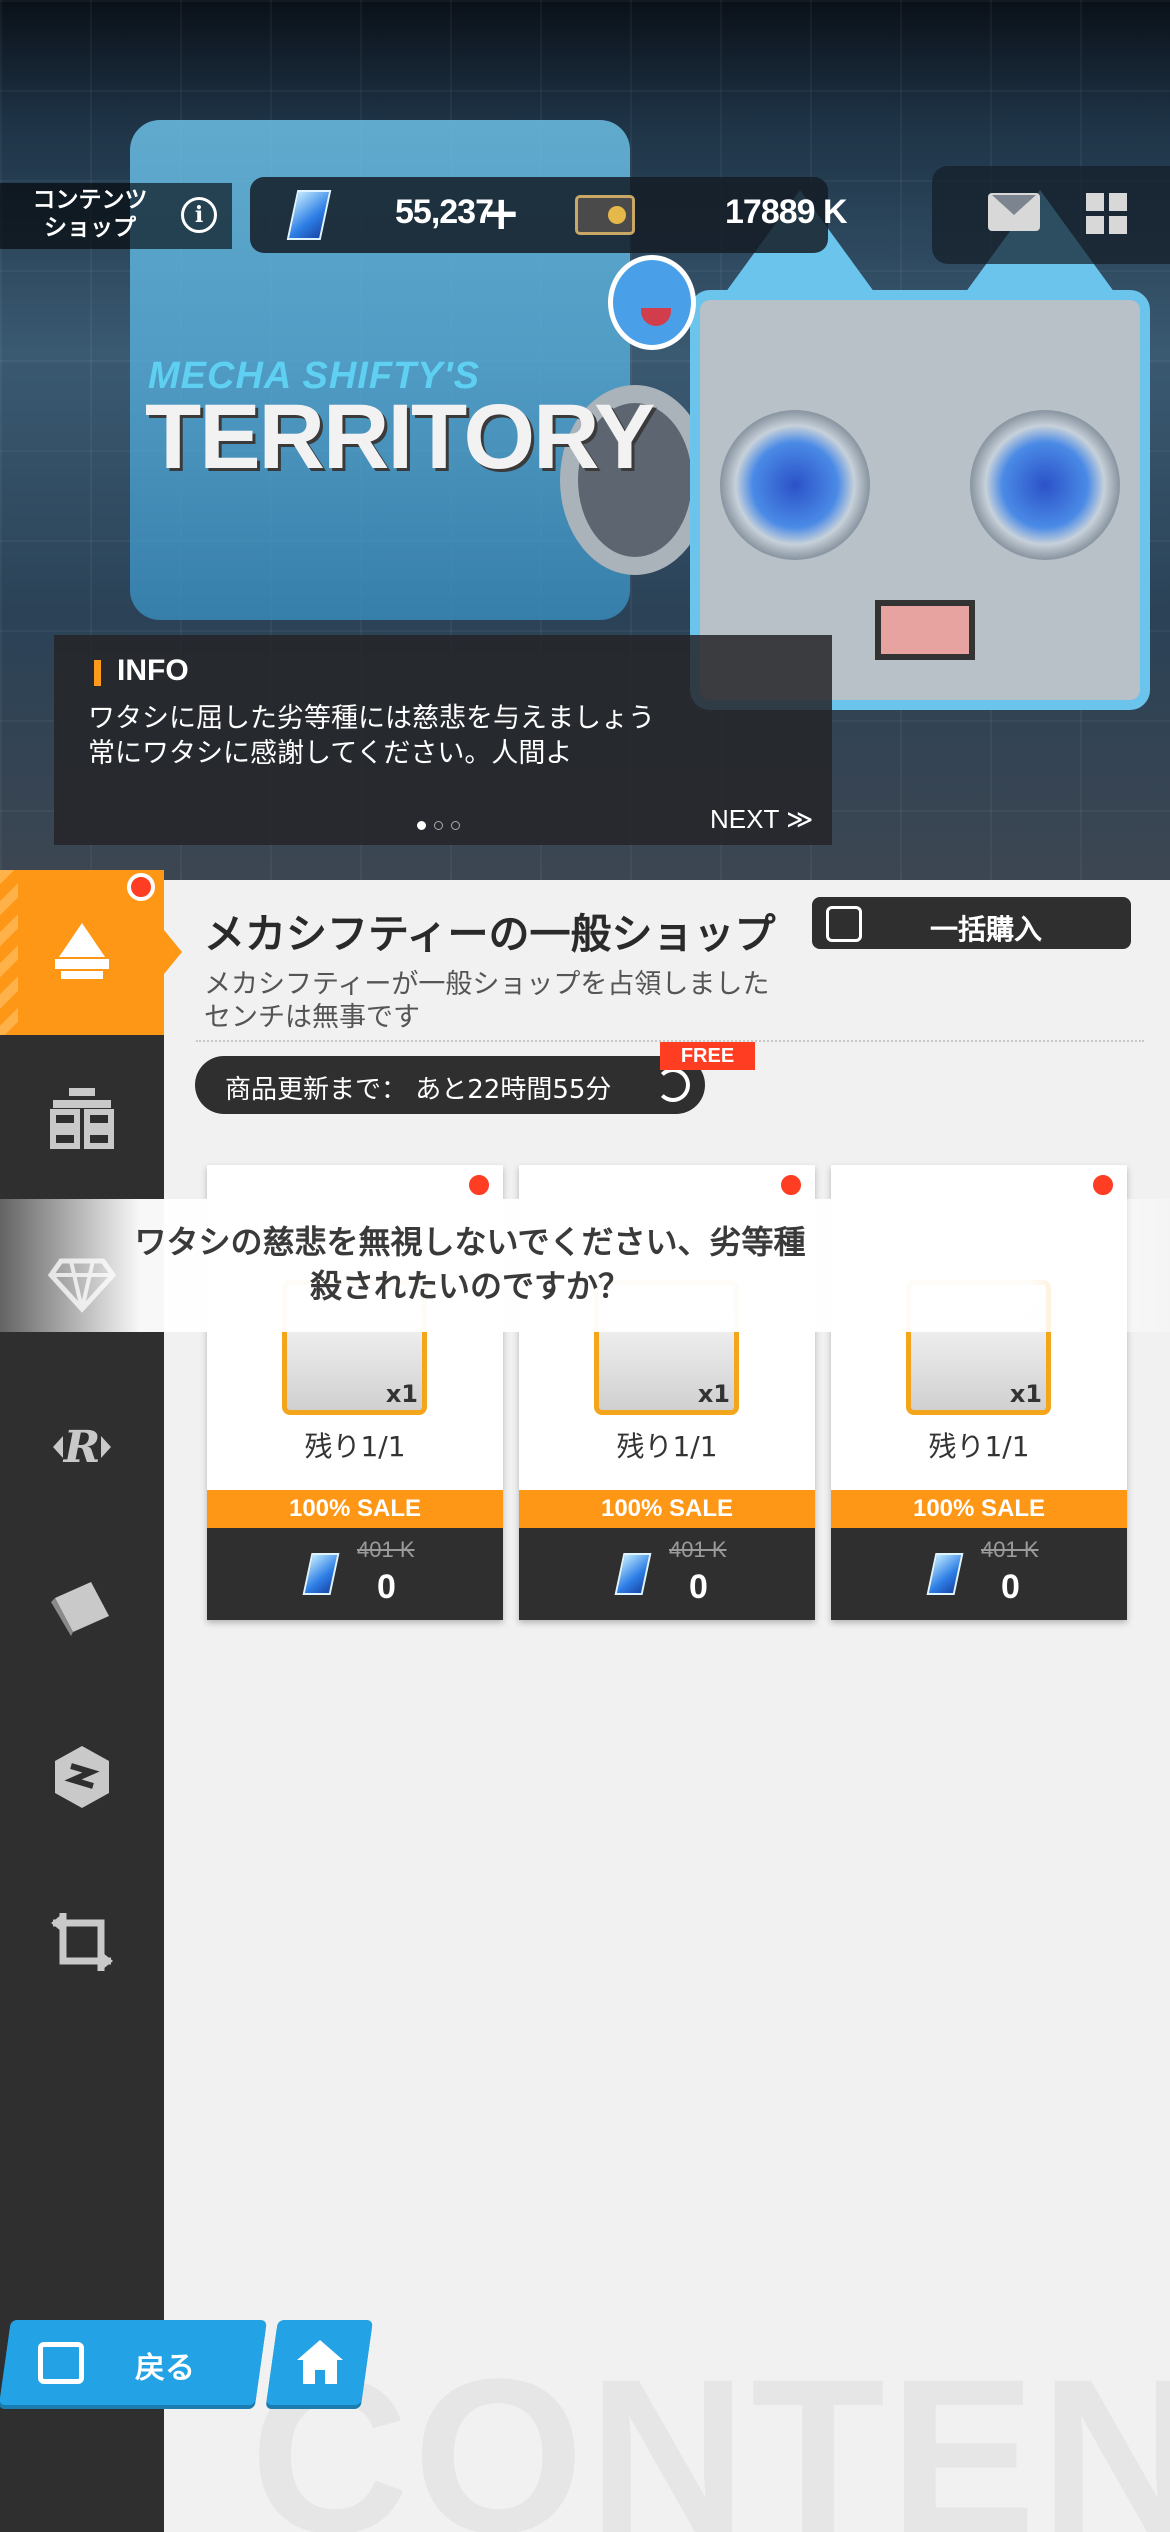 The image size is (1170, 2532). Describe the element at coordinates (165, 2368) in the screenshot. I see `back-button-label: 戻る` at that location.